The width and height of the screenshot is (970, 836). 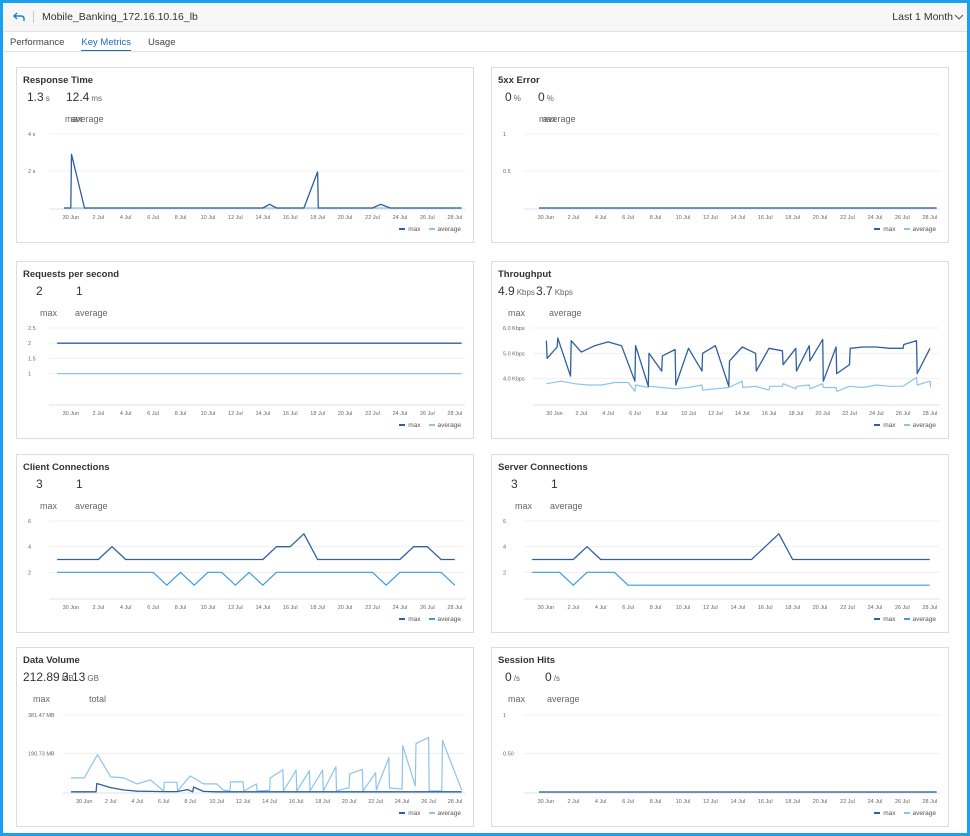 I want to click on stat-unit: GB, so click(x=93, y=678).